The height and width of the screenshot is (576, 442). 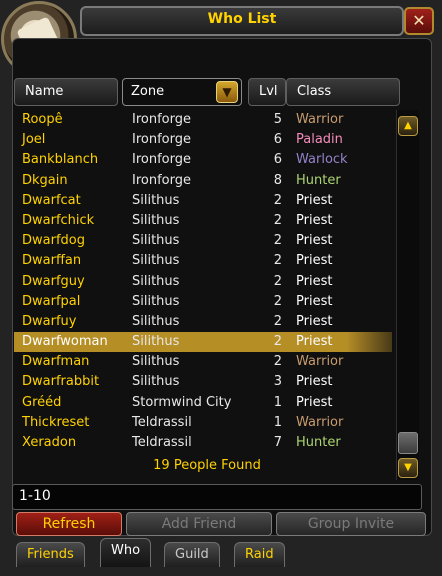 I want to click on player-zone: Stormwind City, so click(x=182, y=402).